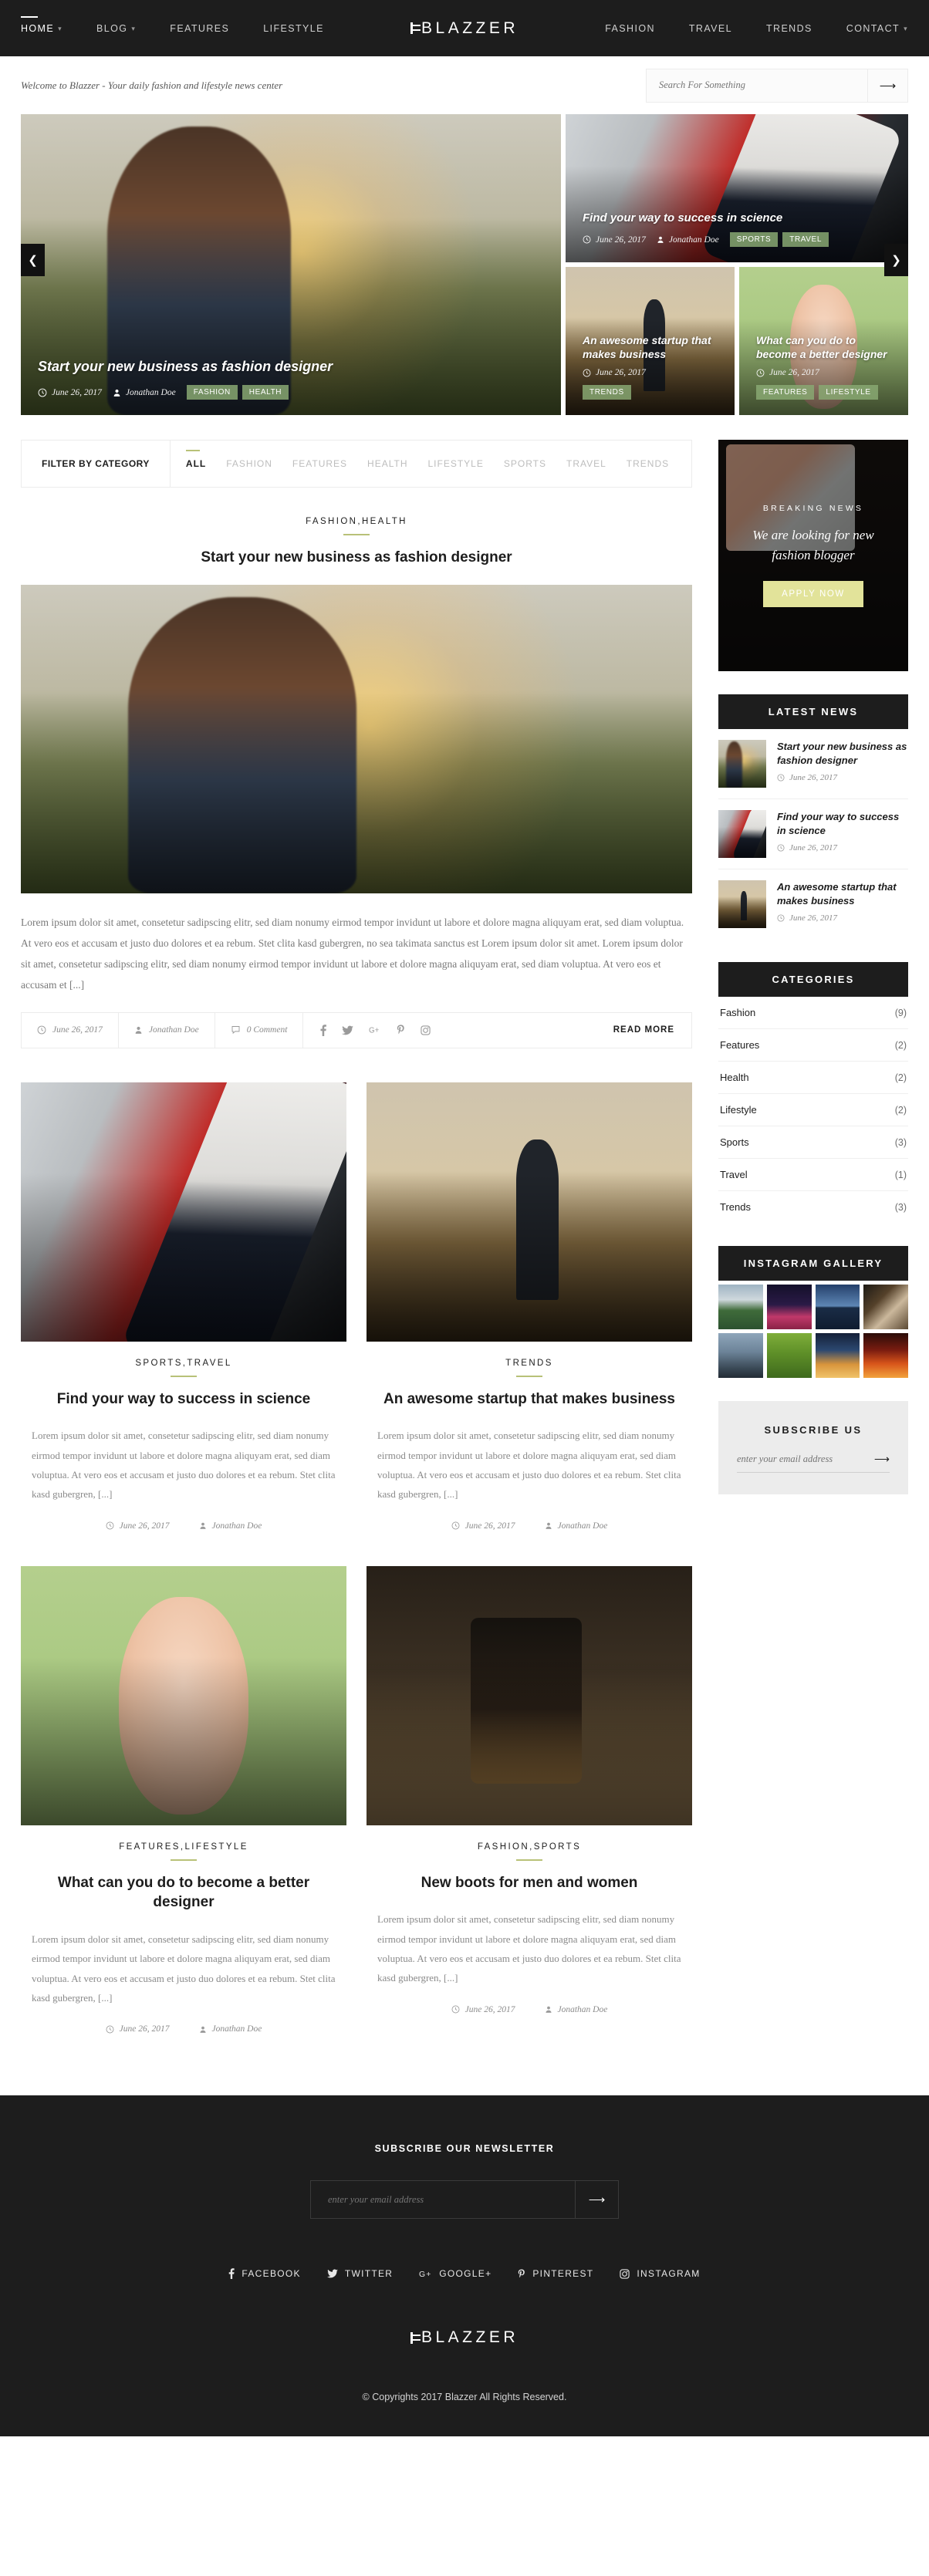 This screenshot has height=2576, width=929. I want to click on filter-item-fashion: FASHION, so click(249, 464).